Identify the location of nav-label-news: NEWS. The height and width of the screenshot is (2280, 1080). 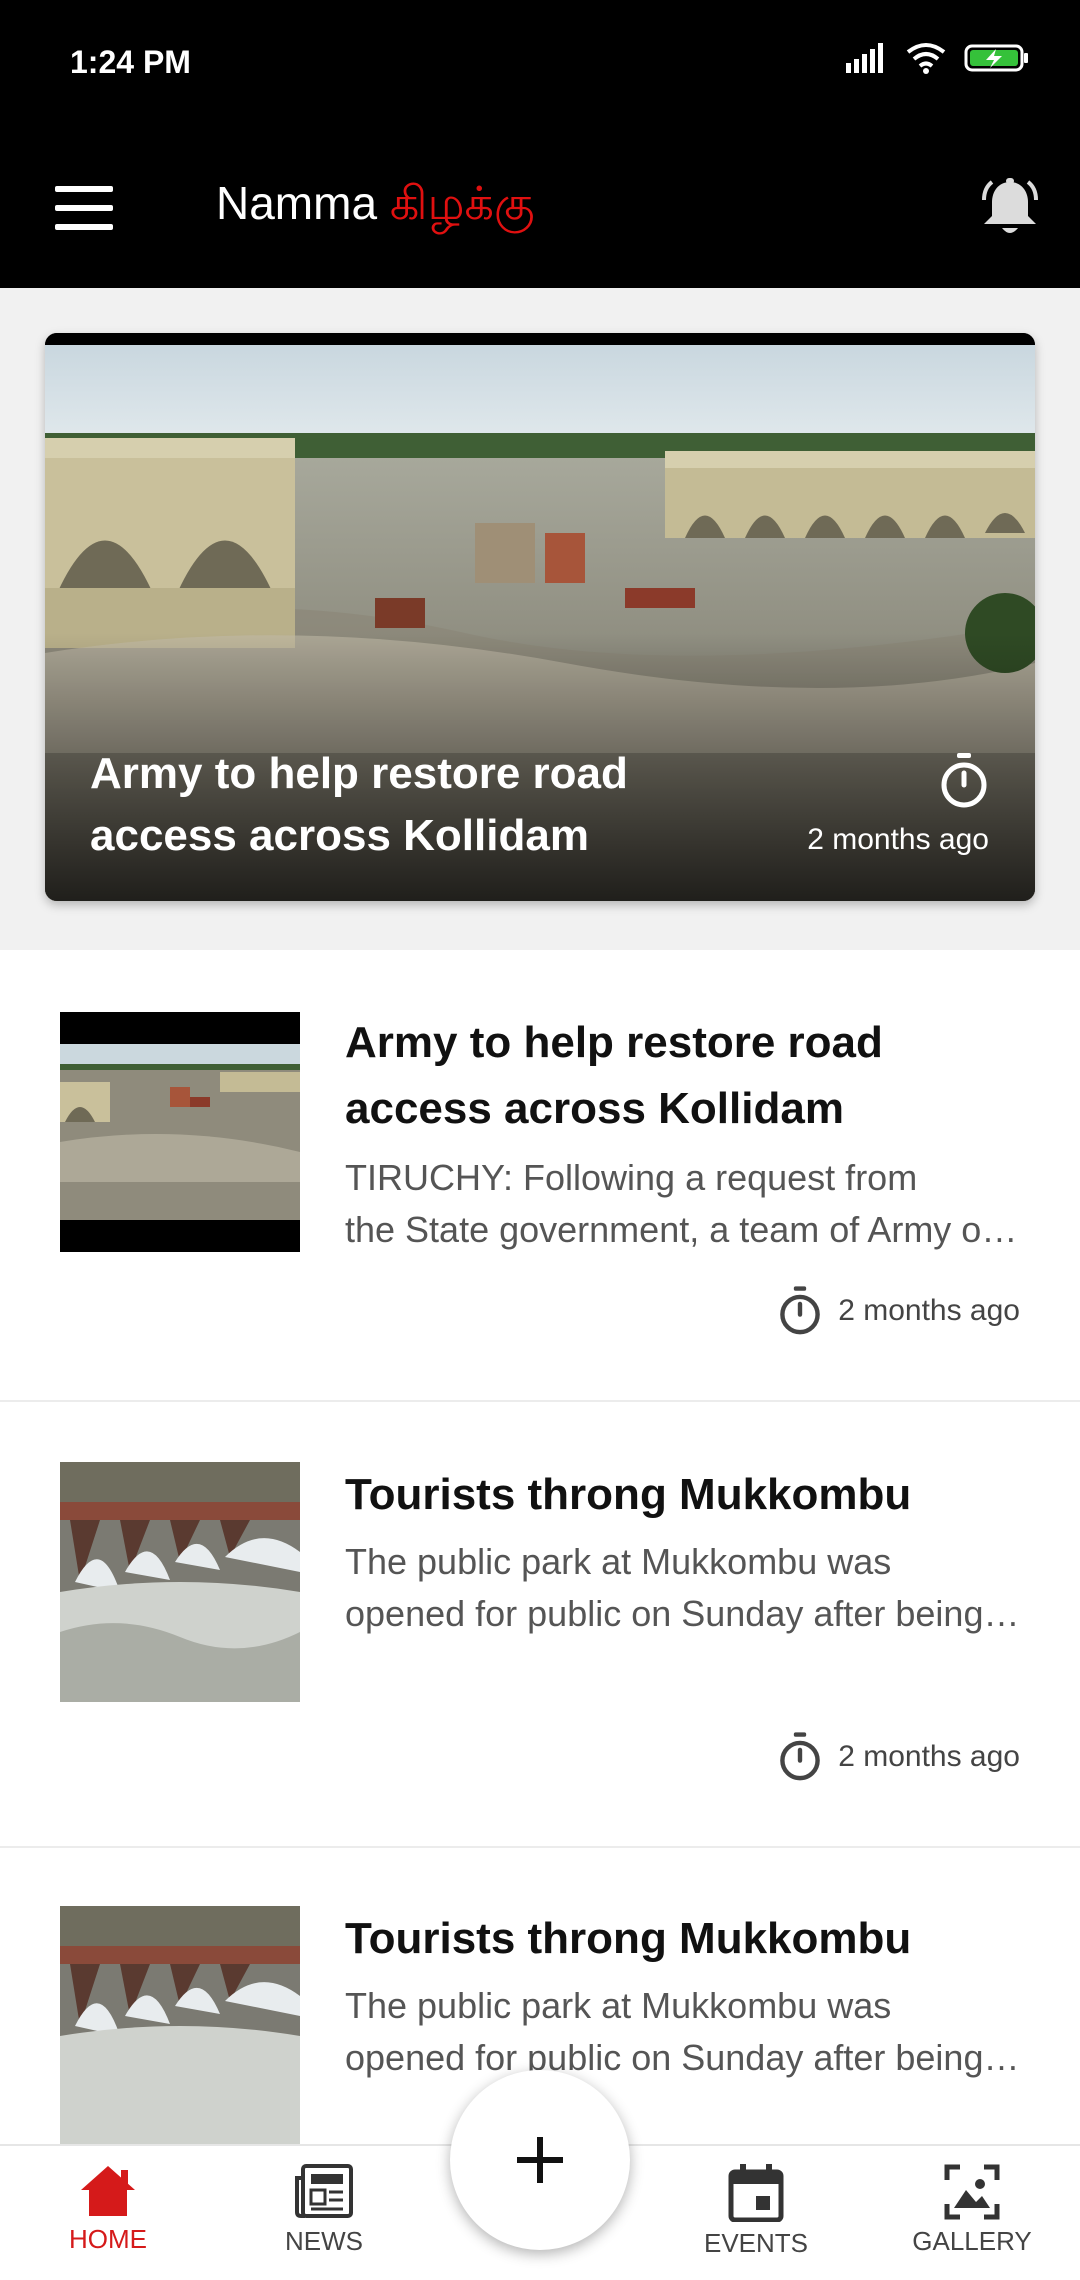
(324, 2241).